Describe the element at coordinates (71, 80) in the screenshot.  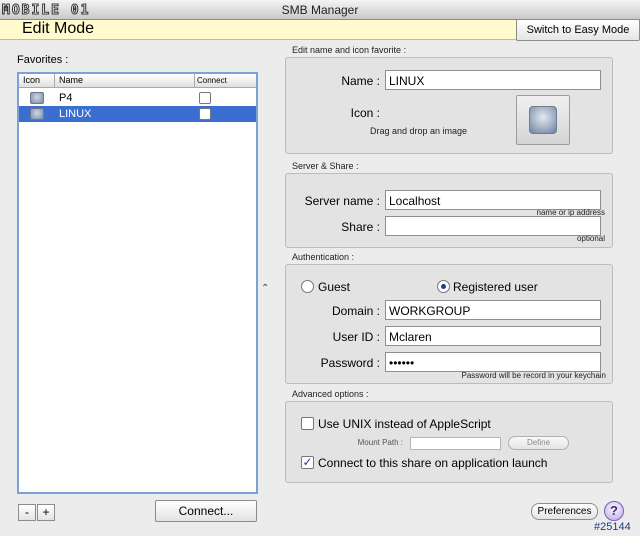
I see `column-header-name: Name` at that location.